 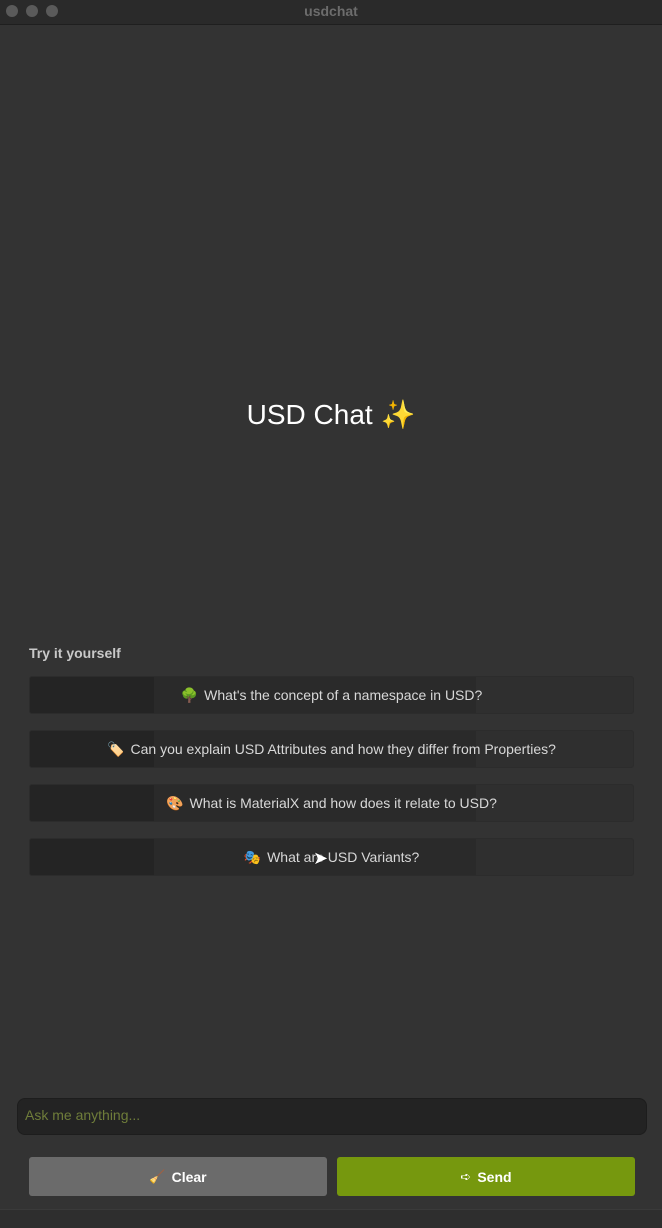 What do you see at coordinates (75, 653) in the screenshot?
I see `suggestions-label: Try it yourself` at bounding box center [75, 653].